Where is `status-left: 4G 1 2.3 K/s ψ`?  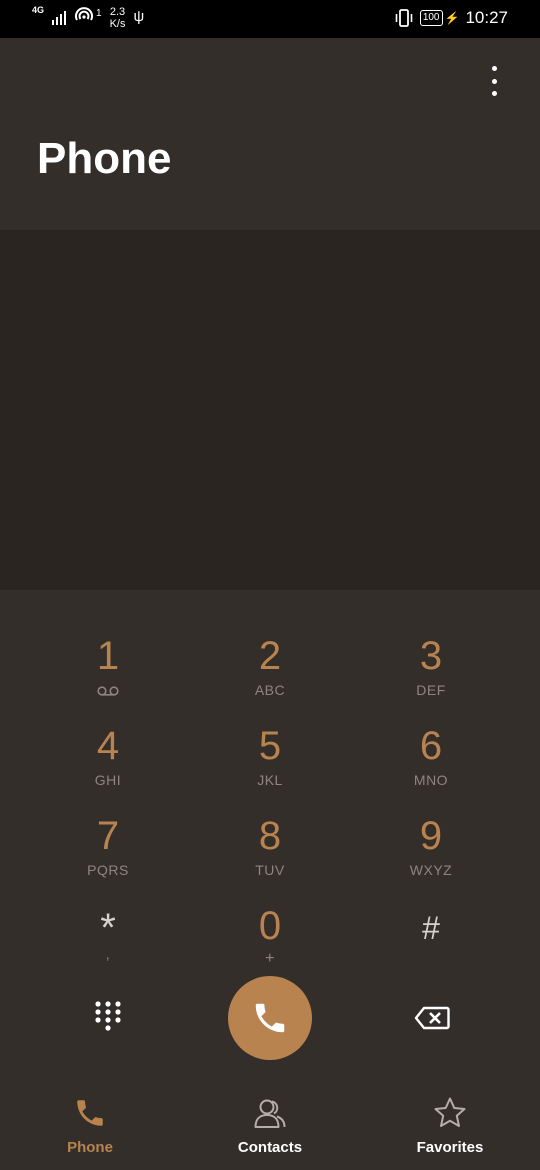
status-left: 4G 1 2.3 K/s ψ is located at coordinates (88, 18).